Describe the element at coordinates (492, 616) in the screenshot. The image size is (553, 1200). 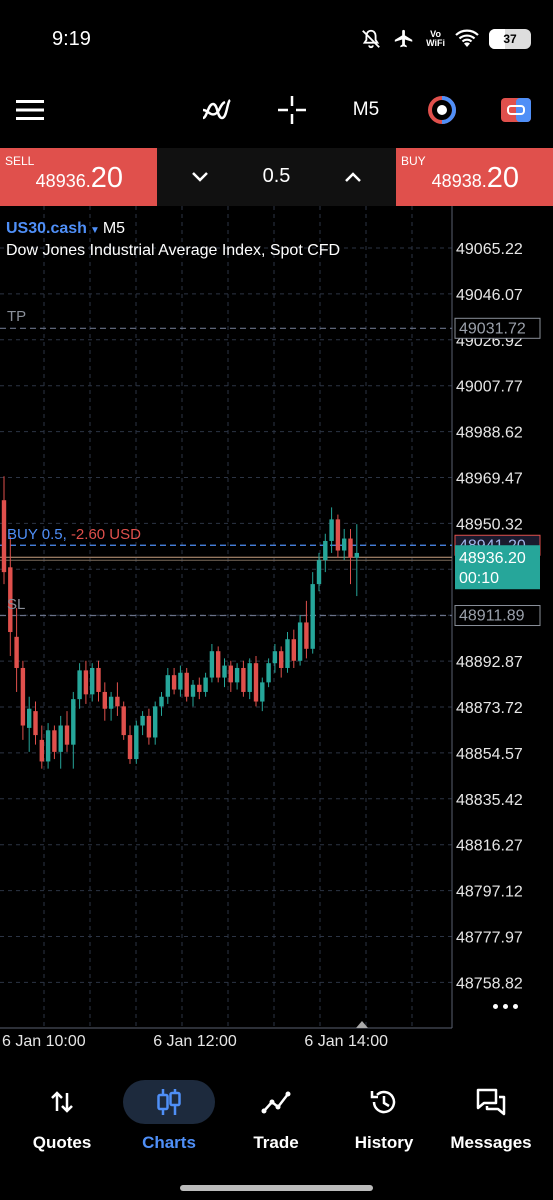
I see `sl-price-tag: 48911.89` at that location.